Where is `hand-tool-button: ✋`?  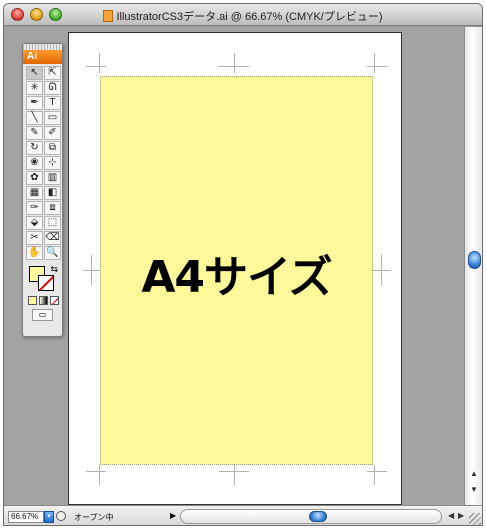 hand-tool-button: ✋ is located at coordinates (34, 253).